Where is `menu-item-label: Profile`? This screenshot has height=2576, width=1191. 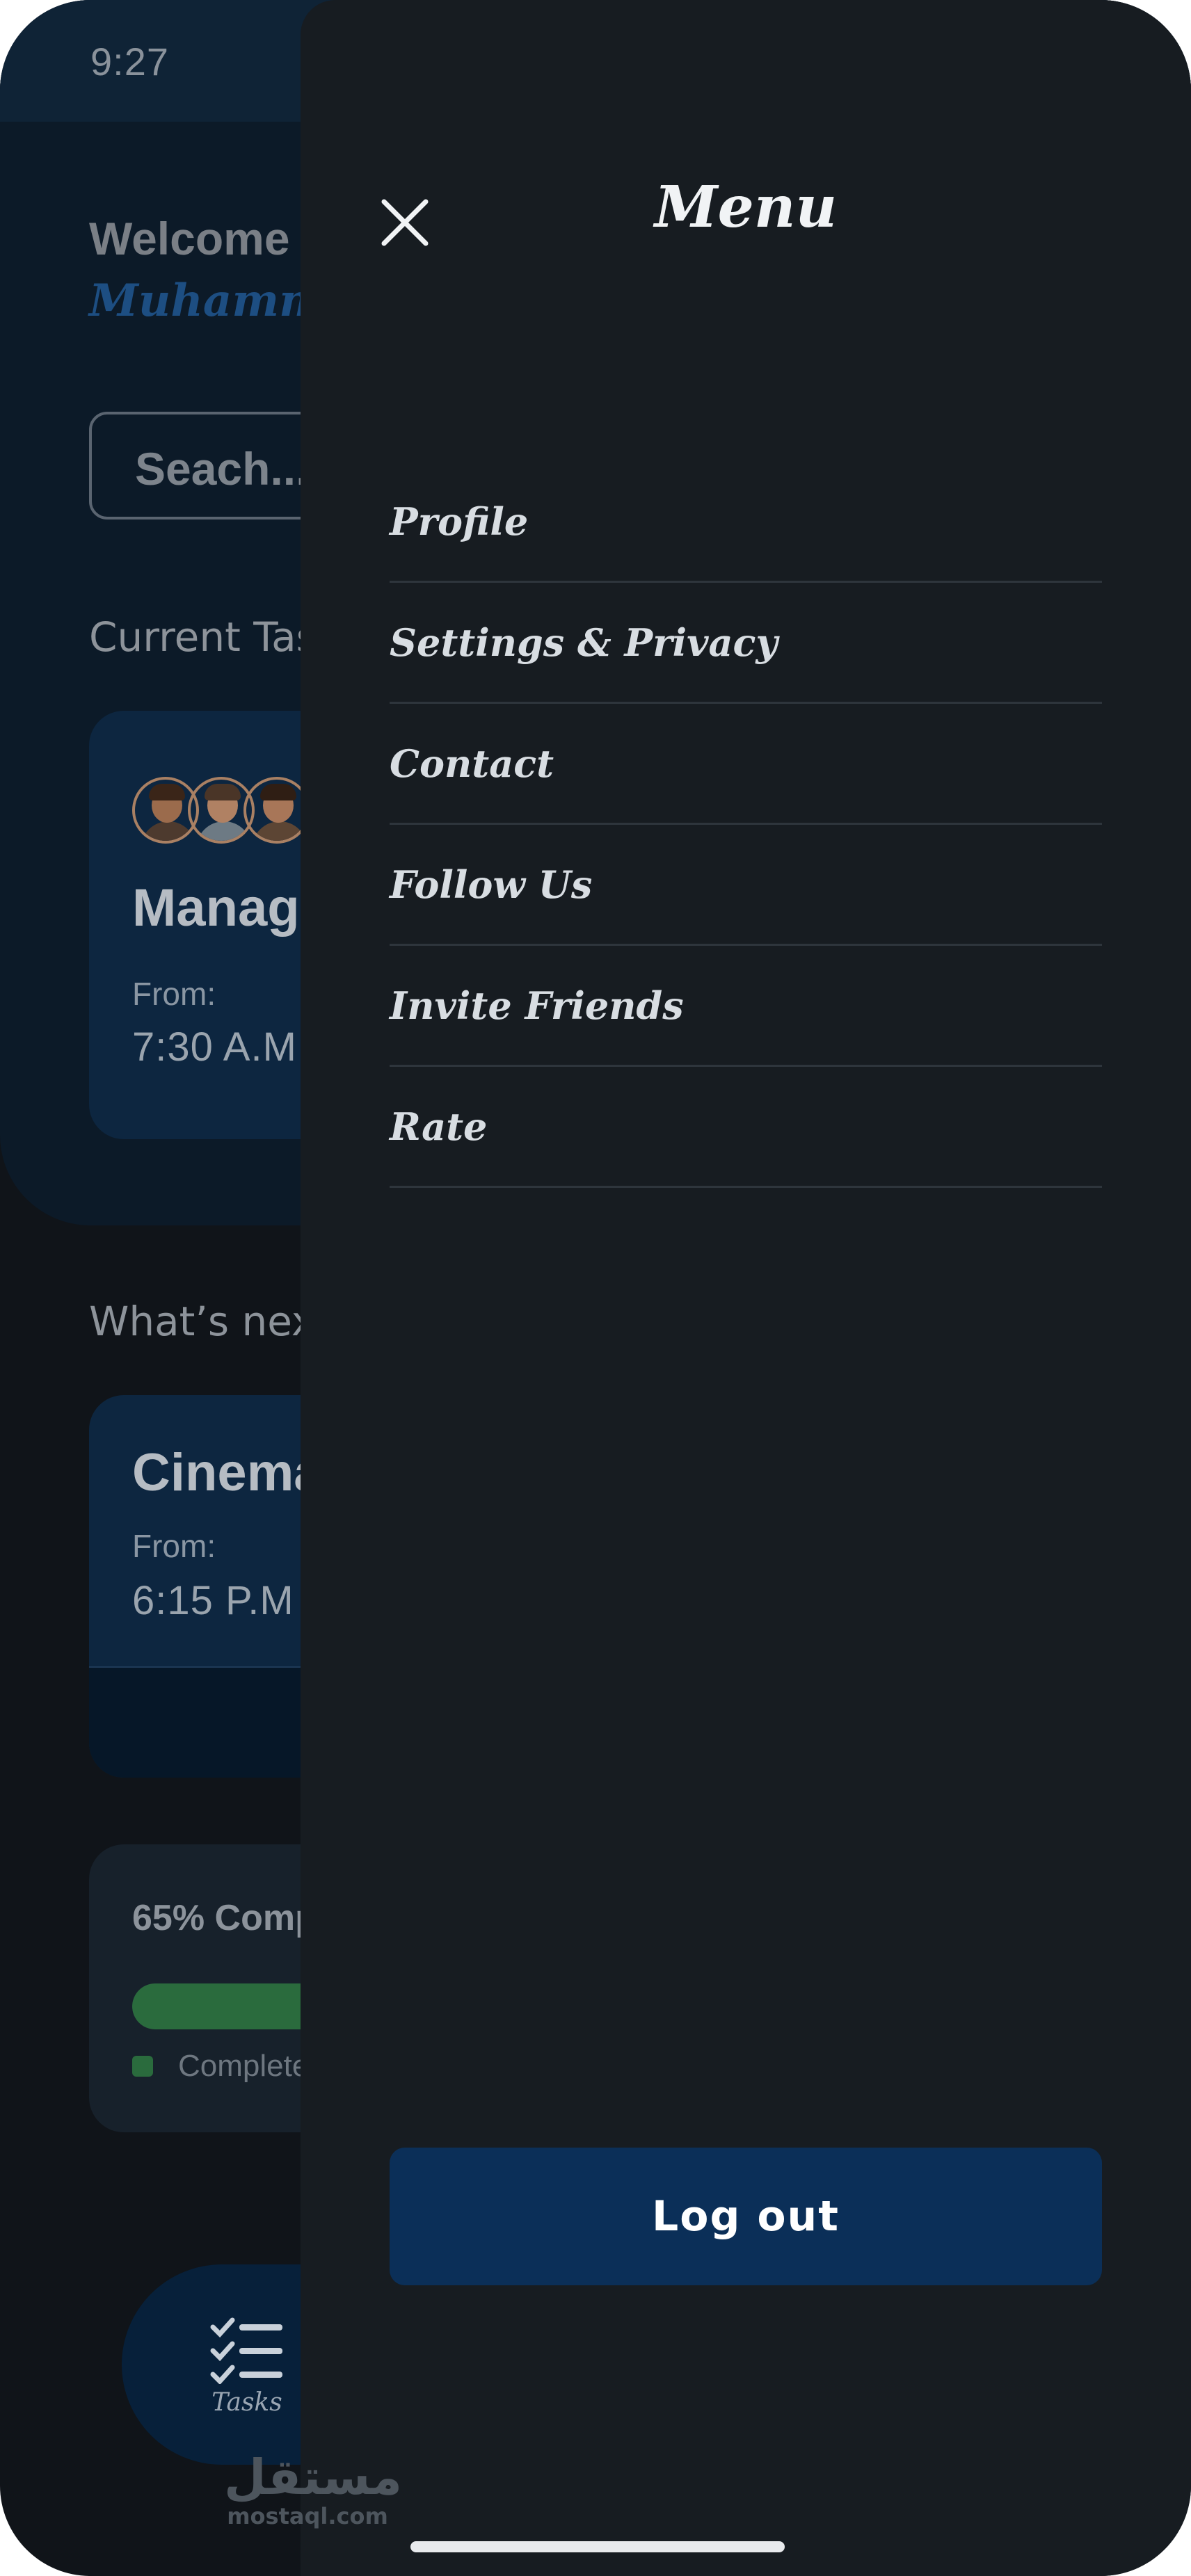
menu-item-label: Profile is located at coordinates (459, 521).